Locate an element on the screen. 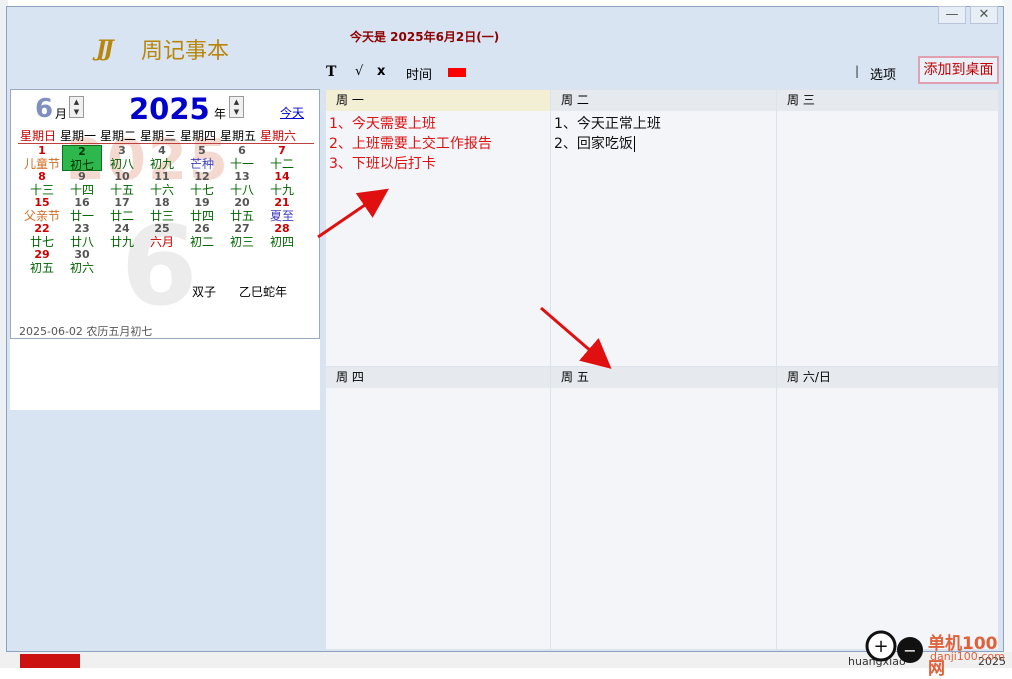  options-button: 选项 is located at coordinates (883, 73).